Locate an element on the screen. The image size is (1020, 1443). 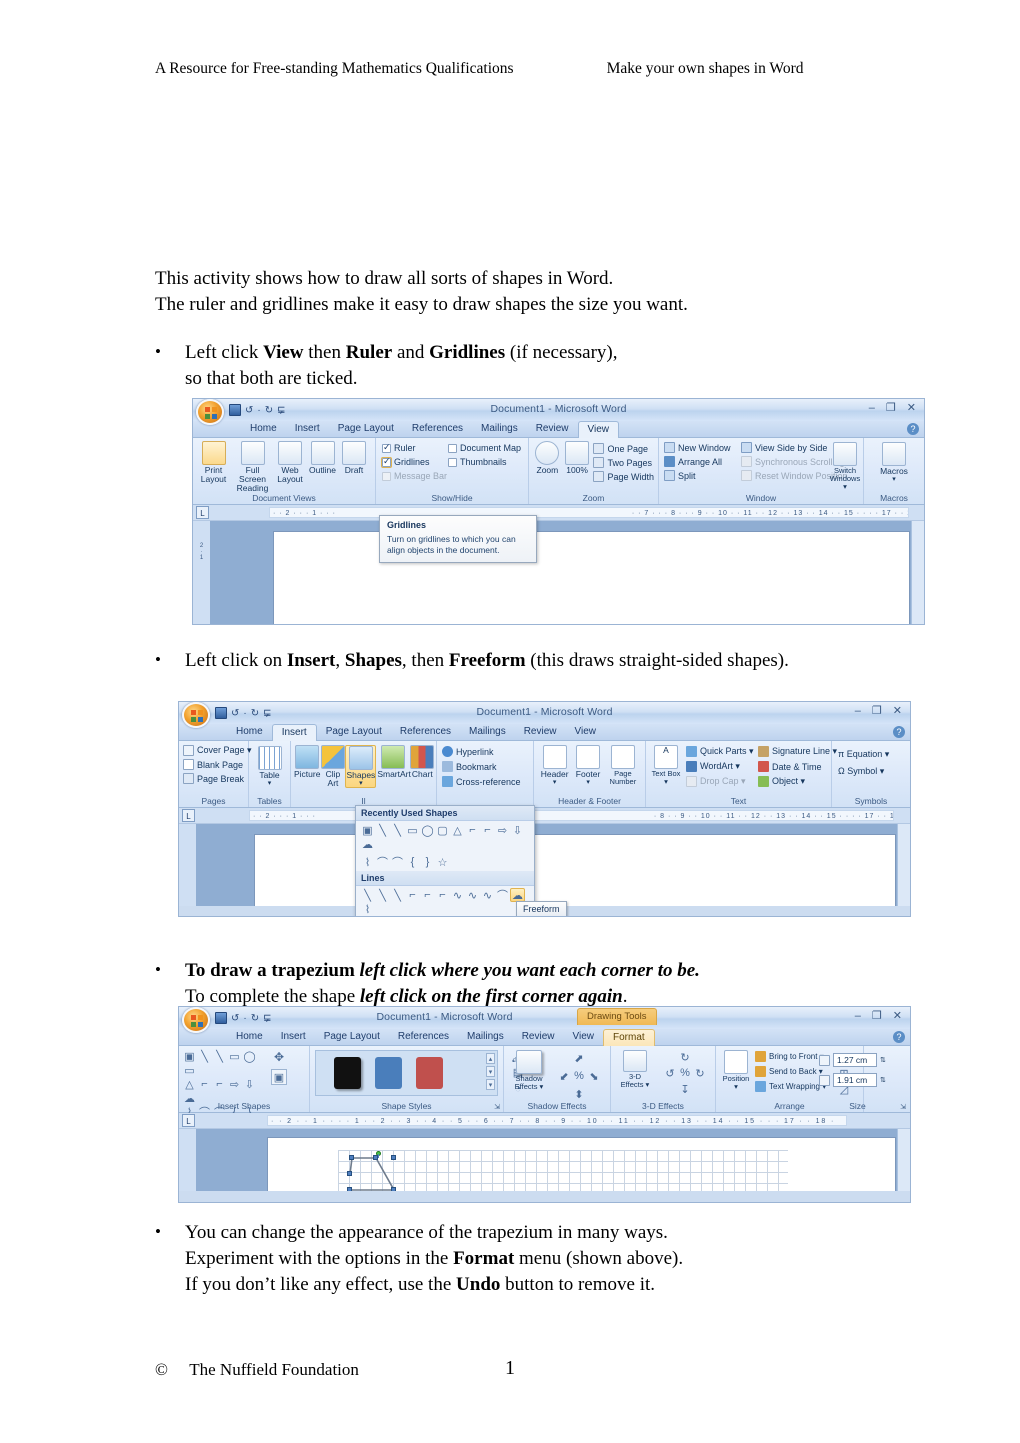
gallery-more-icon: ▾ is located at coordinates (490, 1084).